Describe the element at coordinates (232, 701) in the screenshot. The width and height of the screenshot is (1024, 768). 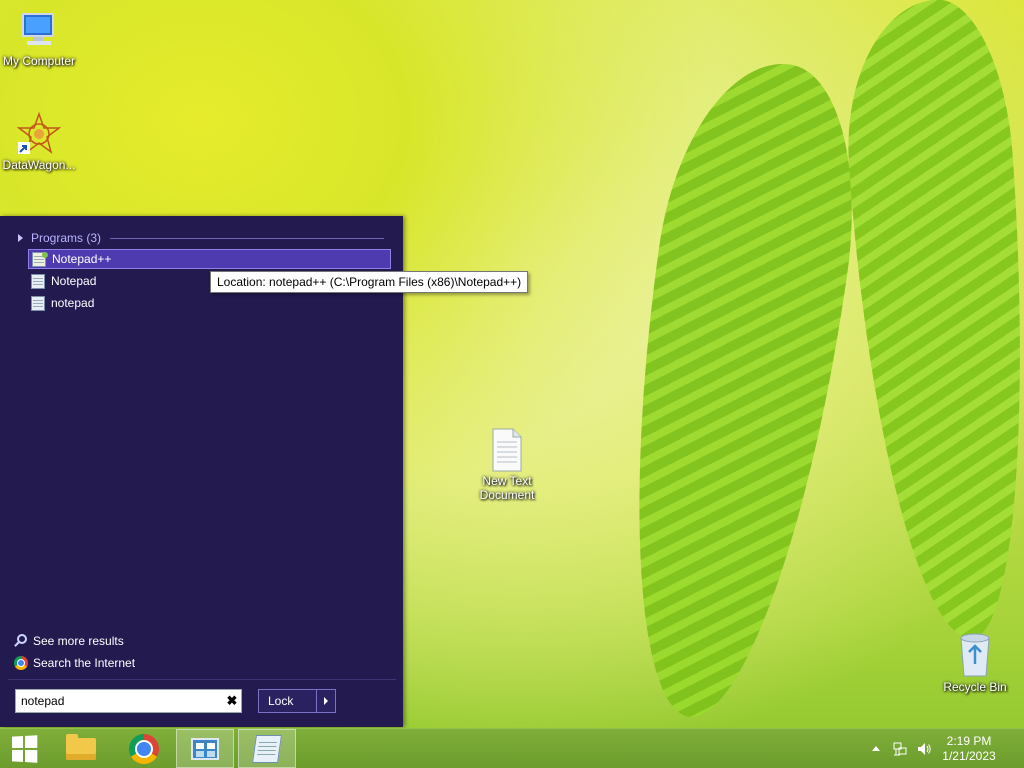
I see `clear-search-icon: ✖` at that location.